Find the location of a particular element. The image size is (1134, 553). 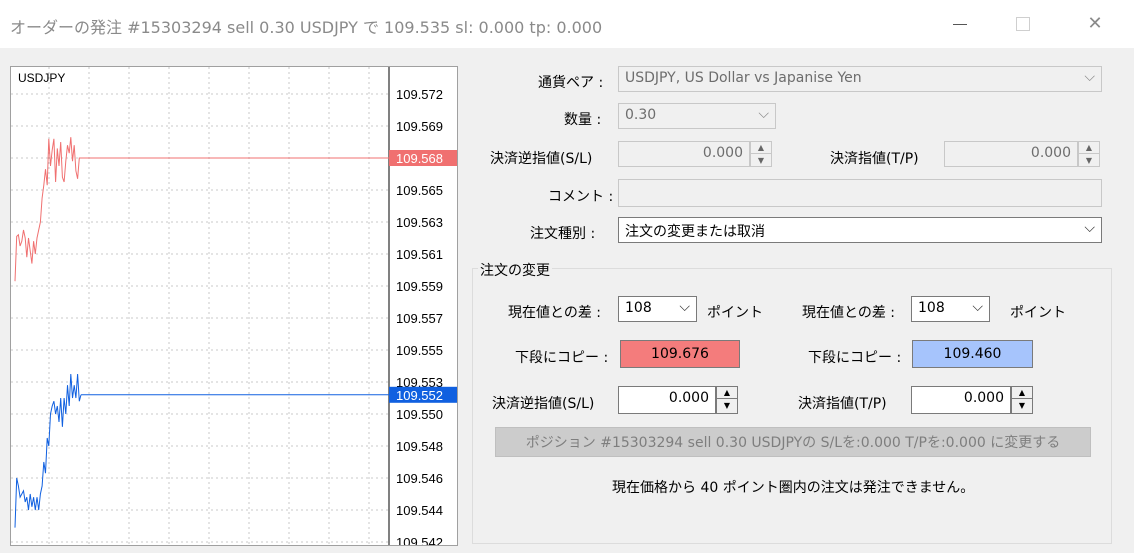

maximize-button is located at coordinates (1023, 24).